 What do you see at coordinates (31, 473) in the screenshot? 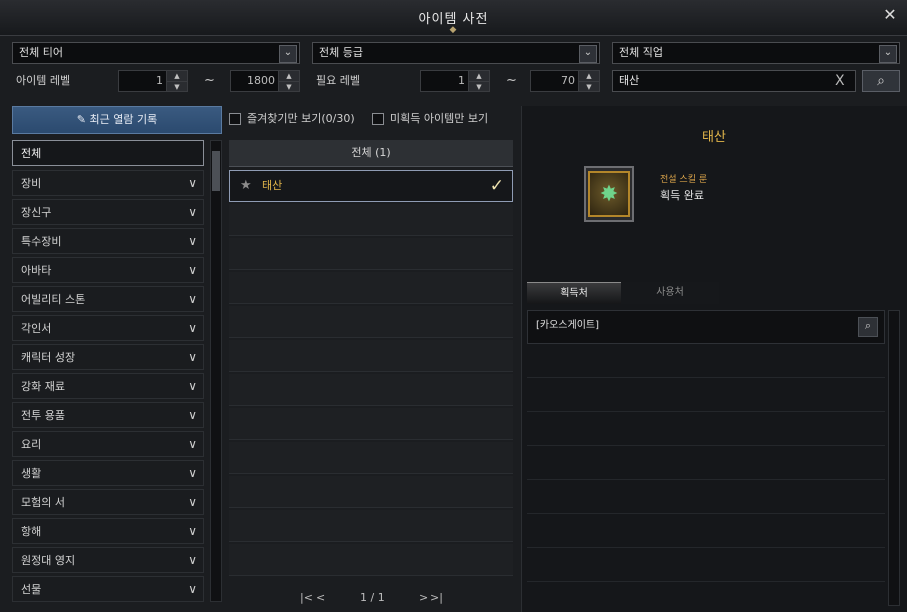
I see `category-label: 생활` at bounding box center [31, 473].